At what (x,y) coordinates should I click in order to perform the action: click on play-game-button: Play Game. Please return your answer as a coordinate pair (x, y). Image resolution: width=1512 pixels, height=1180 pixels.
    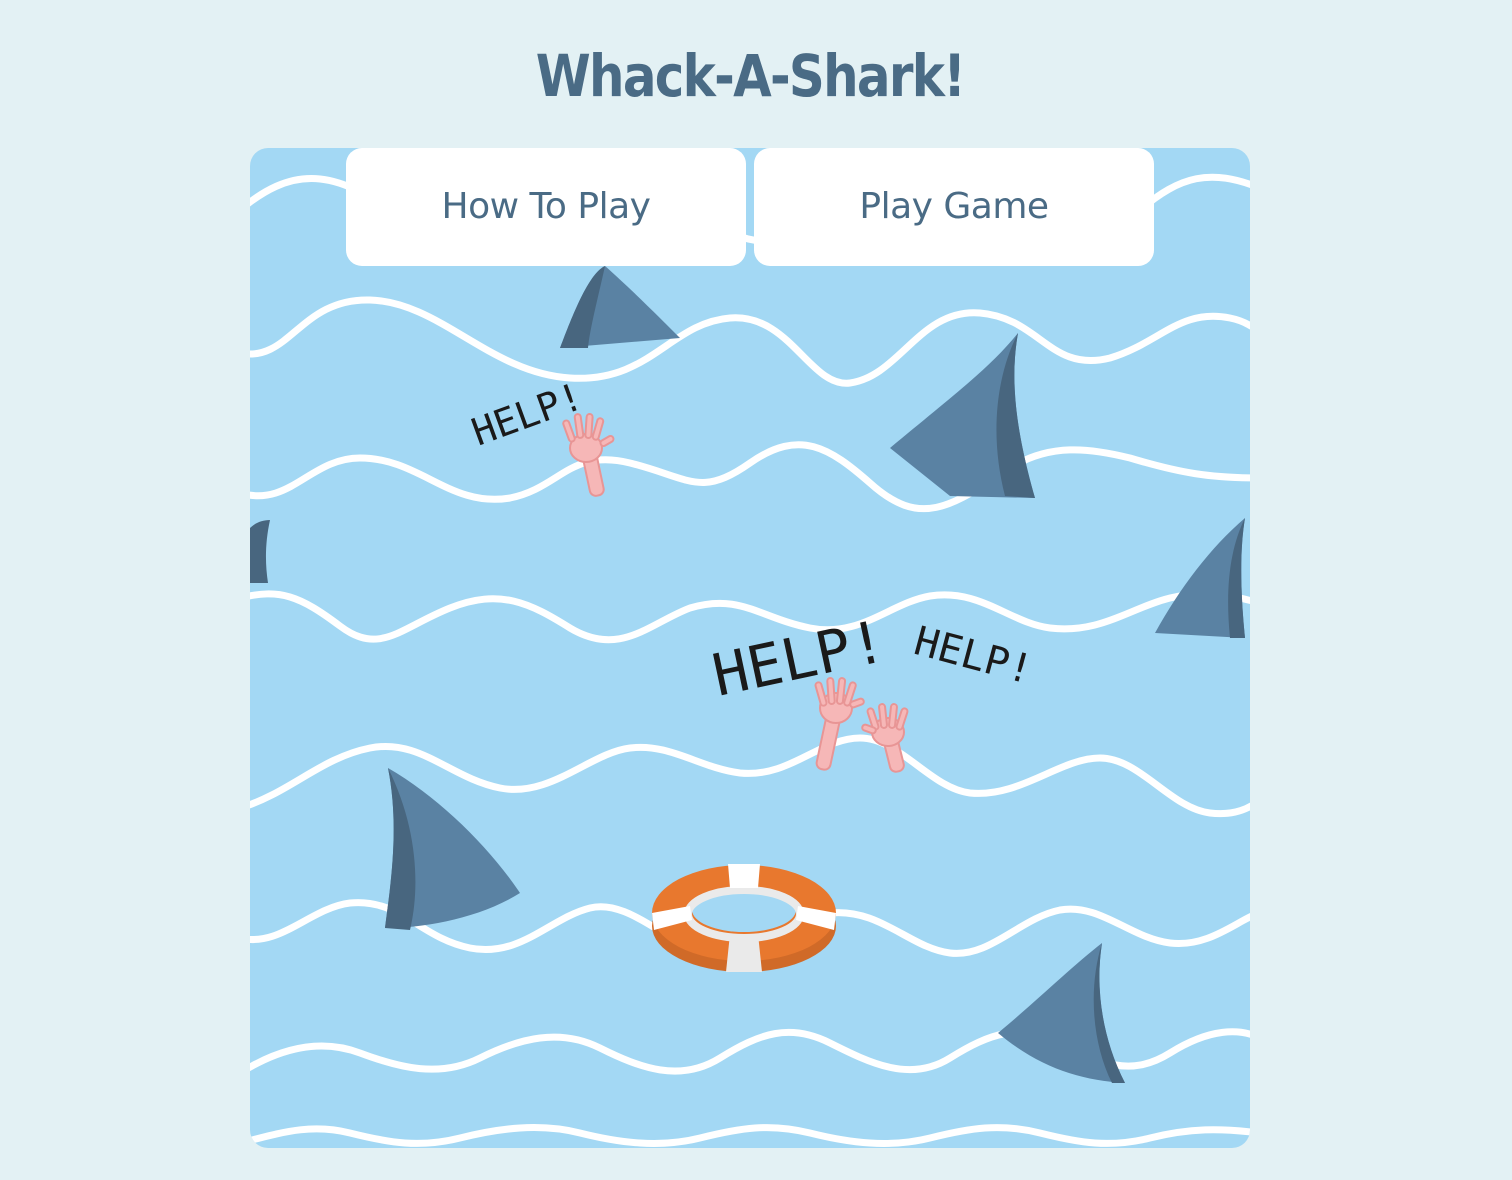
    Looking at the image, I should click on (954, 207).